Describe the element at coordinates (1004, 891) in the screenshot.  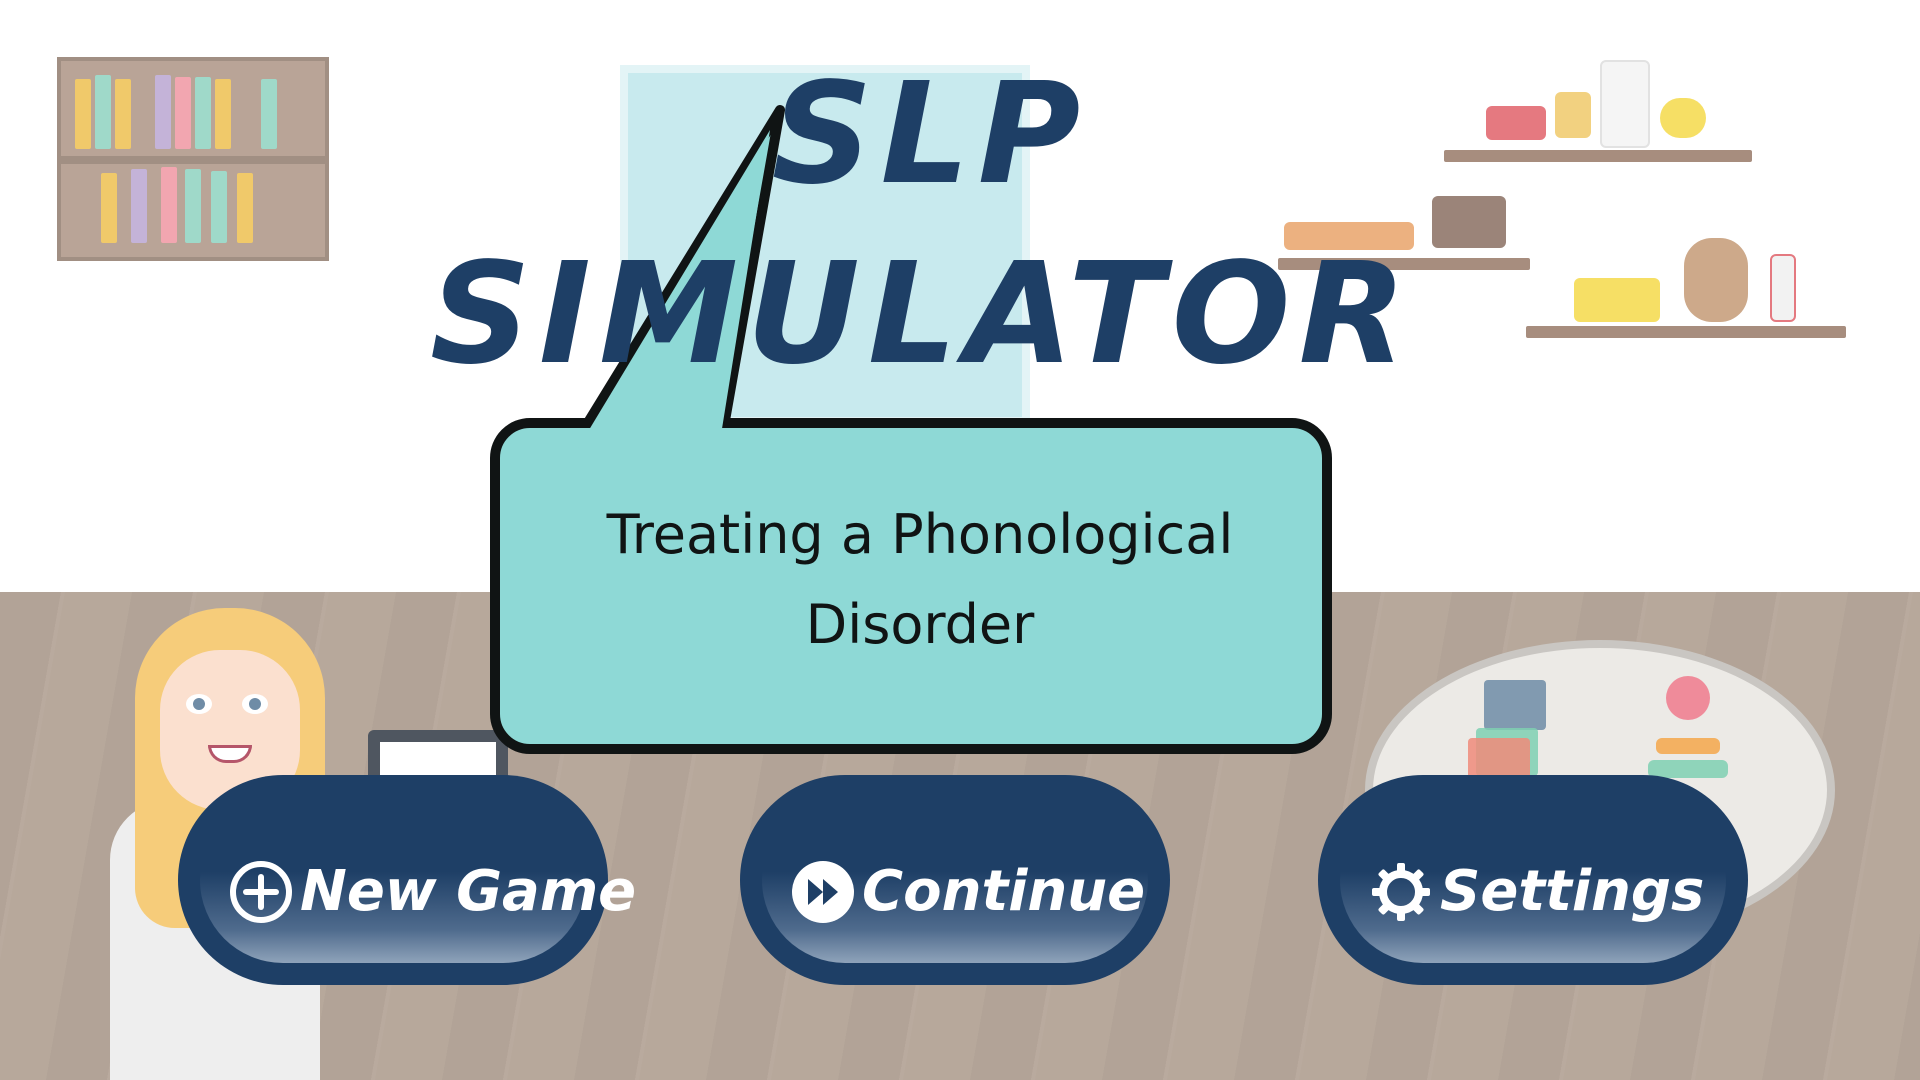
I see `continue-label: Continue` at that location.